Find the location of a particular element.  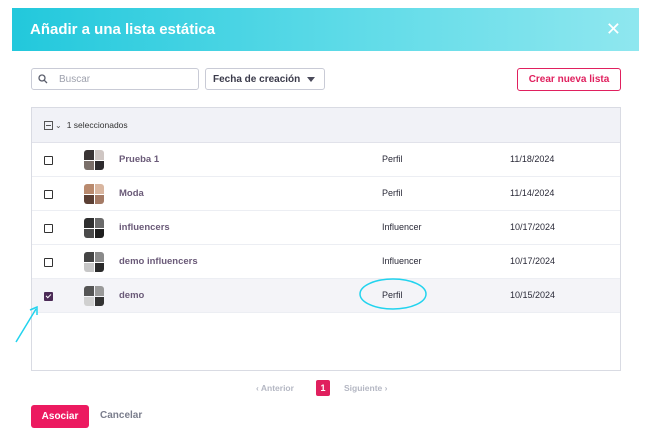

next-page-link: Siguiente › is located at coordinates (365, 388).